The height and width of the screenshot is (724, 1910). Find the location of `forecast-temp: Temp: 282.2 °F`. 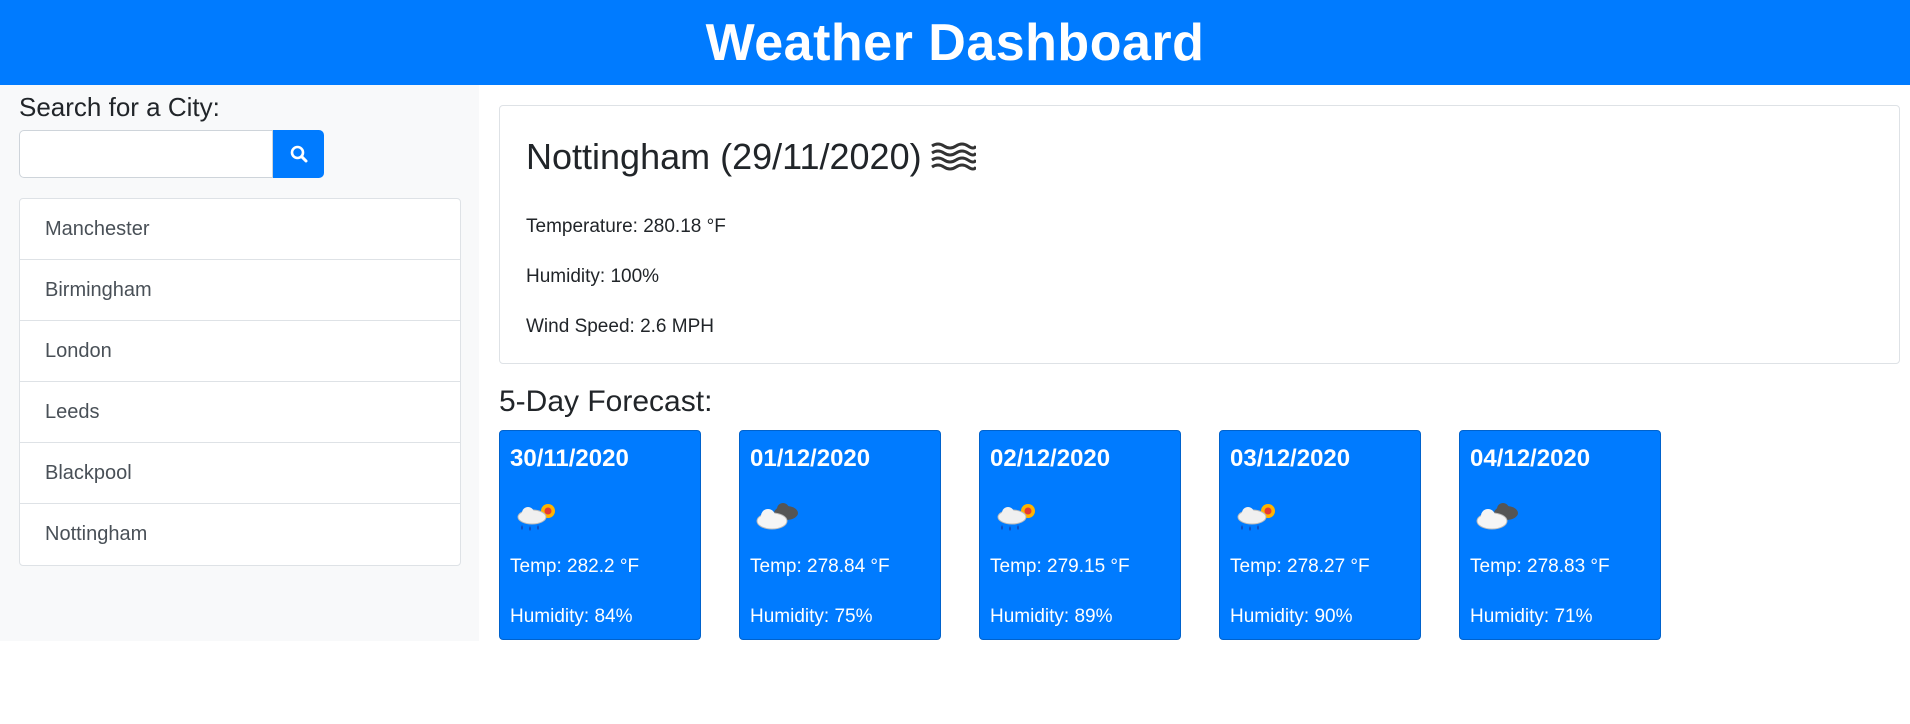

forecast-temp: Temp: 282.2 °F is located at coordinates (575, 566).